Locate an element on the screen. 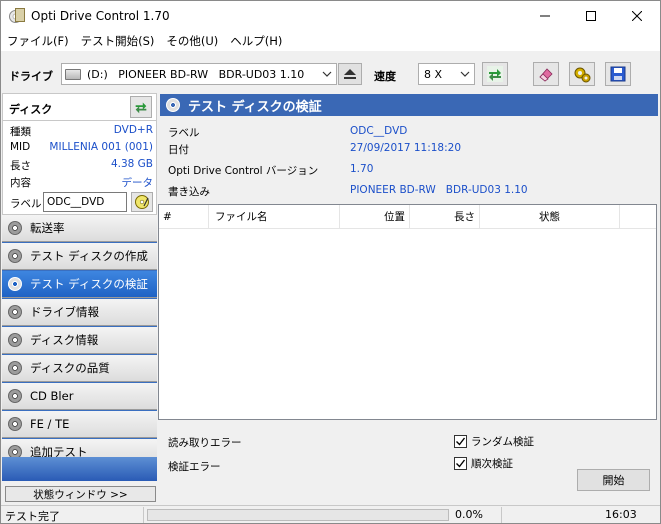 The image size is (661, 524). eject-button is located at coordinates (350, 74).